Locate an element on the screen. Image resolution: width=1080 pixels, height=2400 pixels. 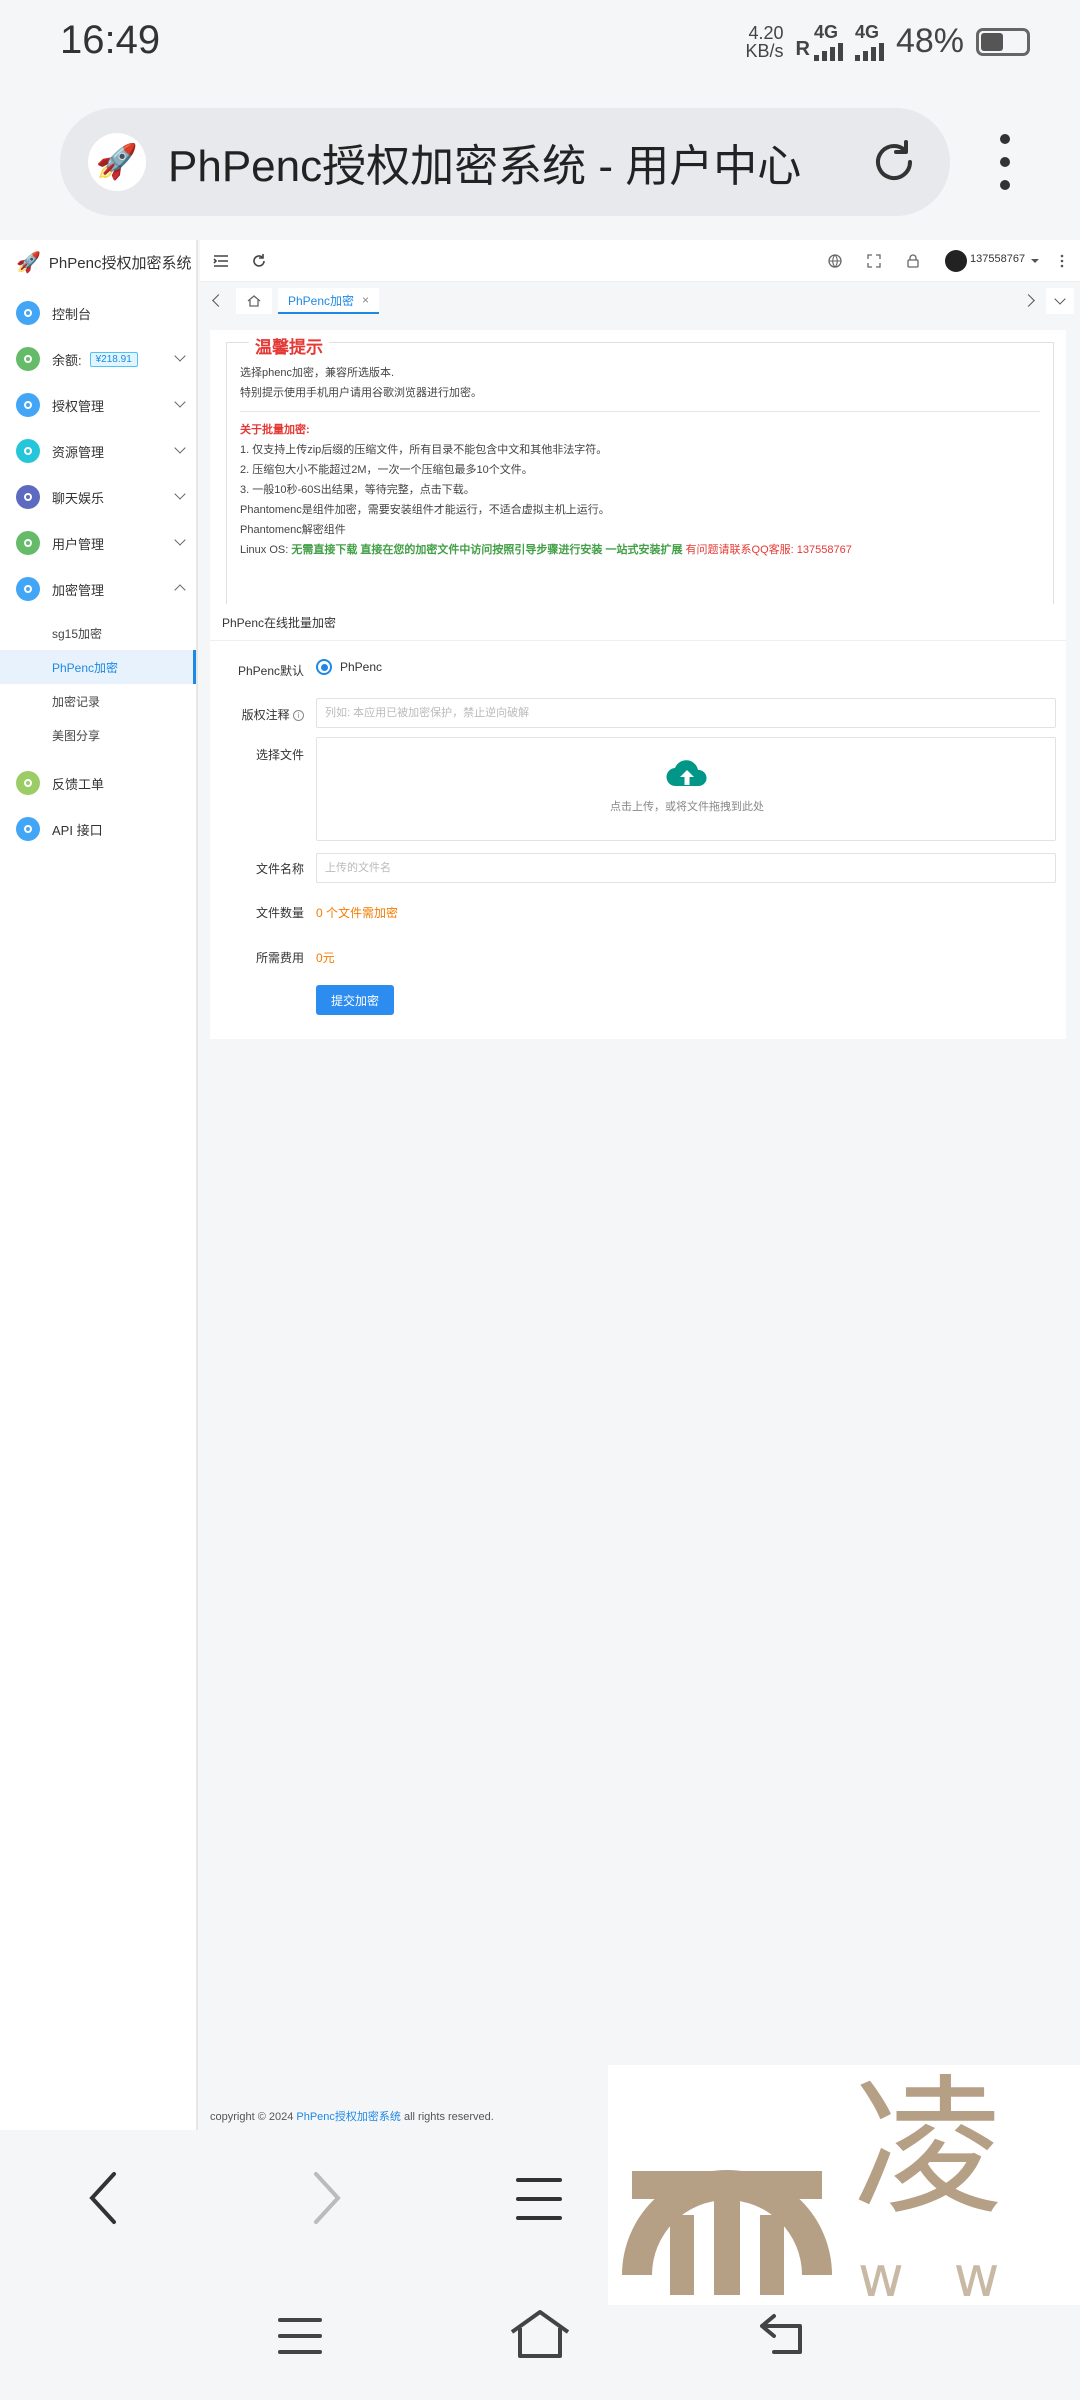
system-back-icon is located at coordinates (784, 2334).